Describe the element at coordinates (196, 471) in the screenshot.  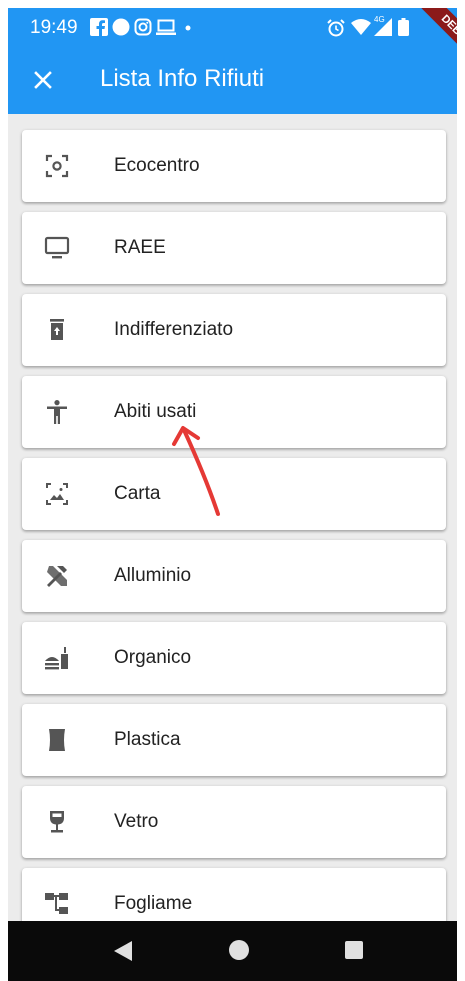
I see `red-arrow-annotation` at that location.